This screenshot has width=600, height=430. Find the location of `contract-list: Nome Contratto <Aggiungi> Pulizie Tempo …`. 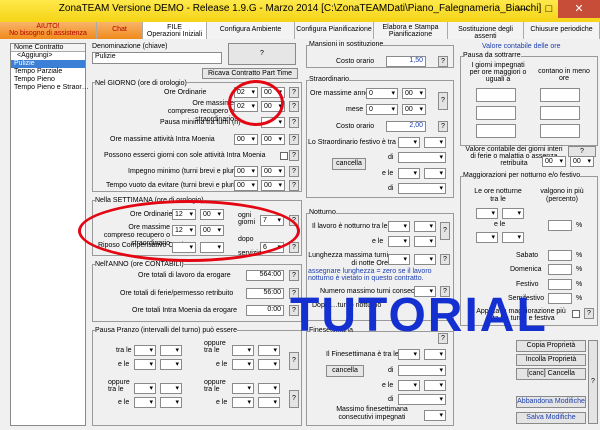

contract-list: Nome Contratto <Aggiungi> Pulizie Tempo … is located at coordinates (49, 234).